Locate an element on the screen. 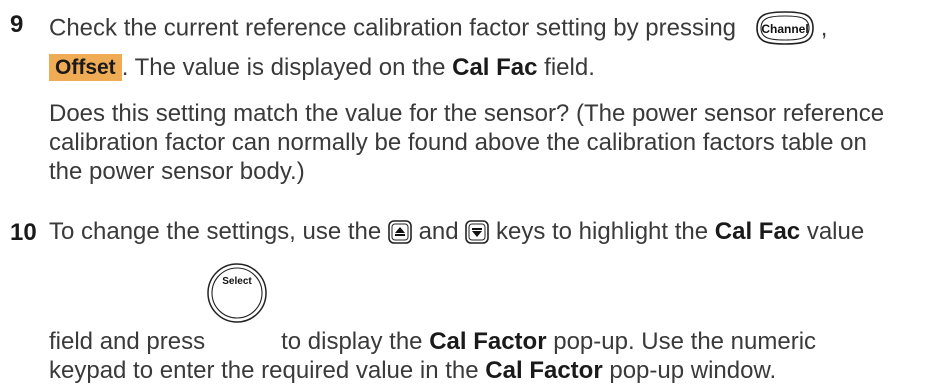  select-key-label: Select is located at coordinates (237, 281).